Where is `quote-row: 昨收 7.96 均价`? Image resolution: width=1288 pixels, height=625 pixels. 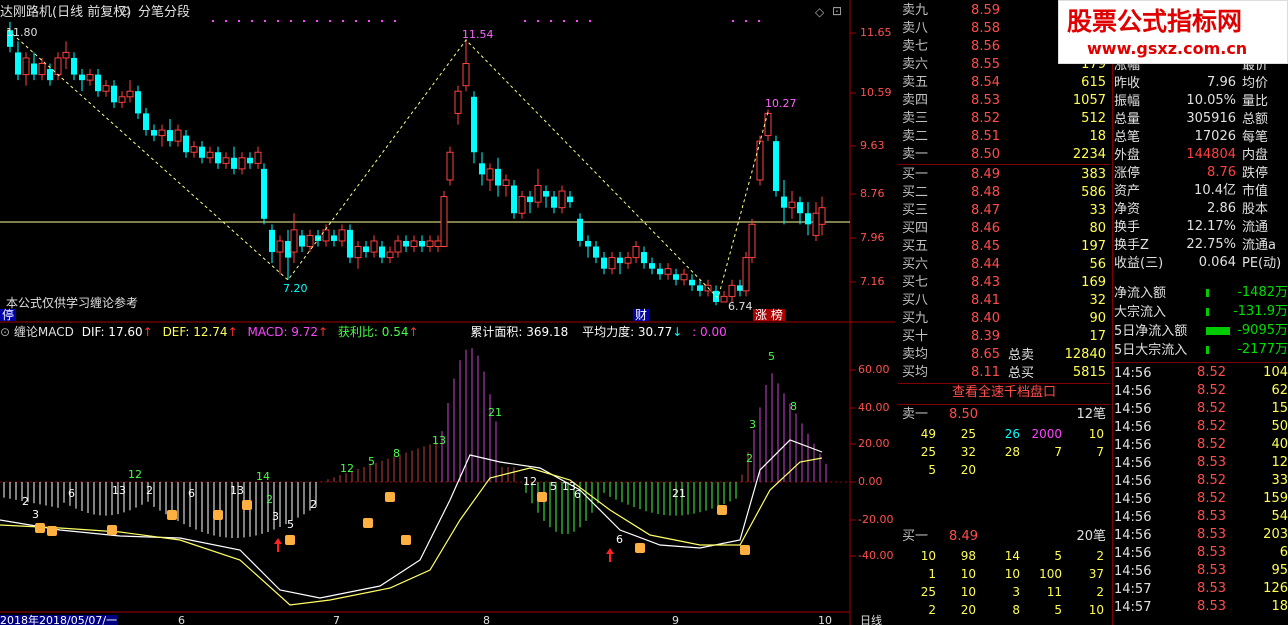 quote-row: 昨收 7.96 均价 is located at coordinates (1201, 83).